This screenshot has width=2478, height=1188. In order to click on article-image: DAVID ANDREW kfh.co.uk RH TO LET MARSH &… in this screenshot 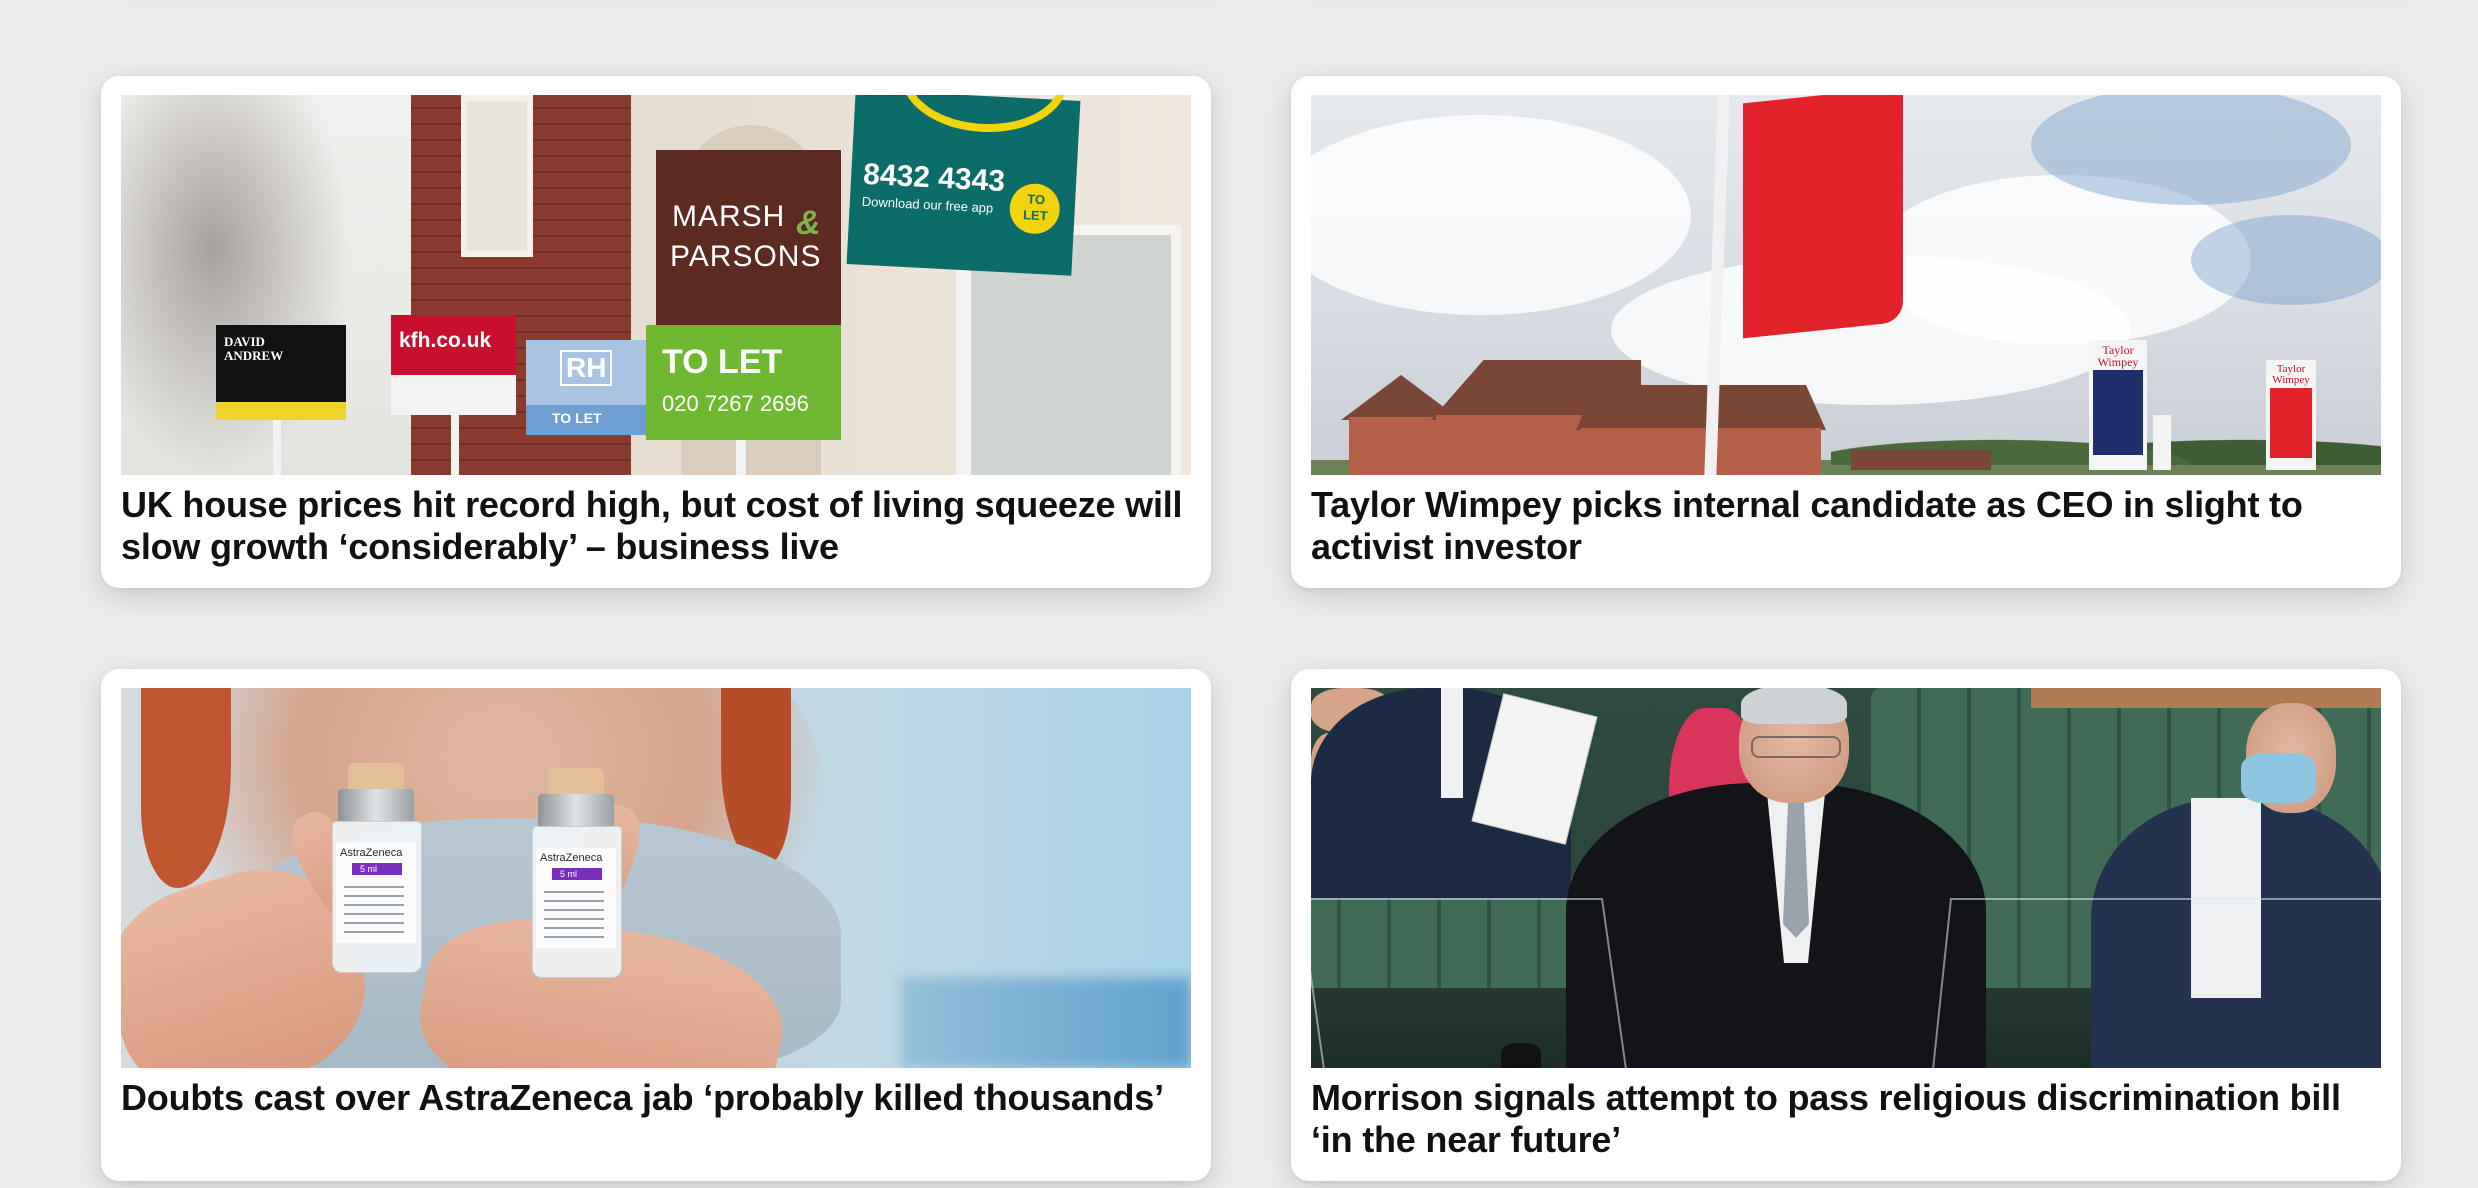, I will do `click(656, 285)`.